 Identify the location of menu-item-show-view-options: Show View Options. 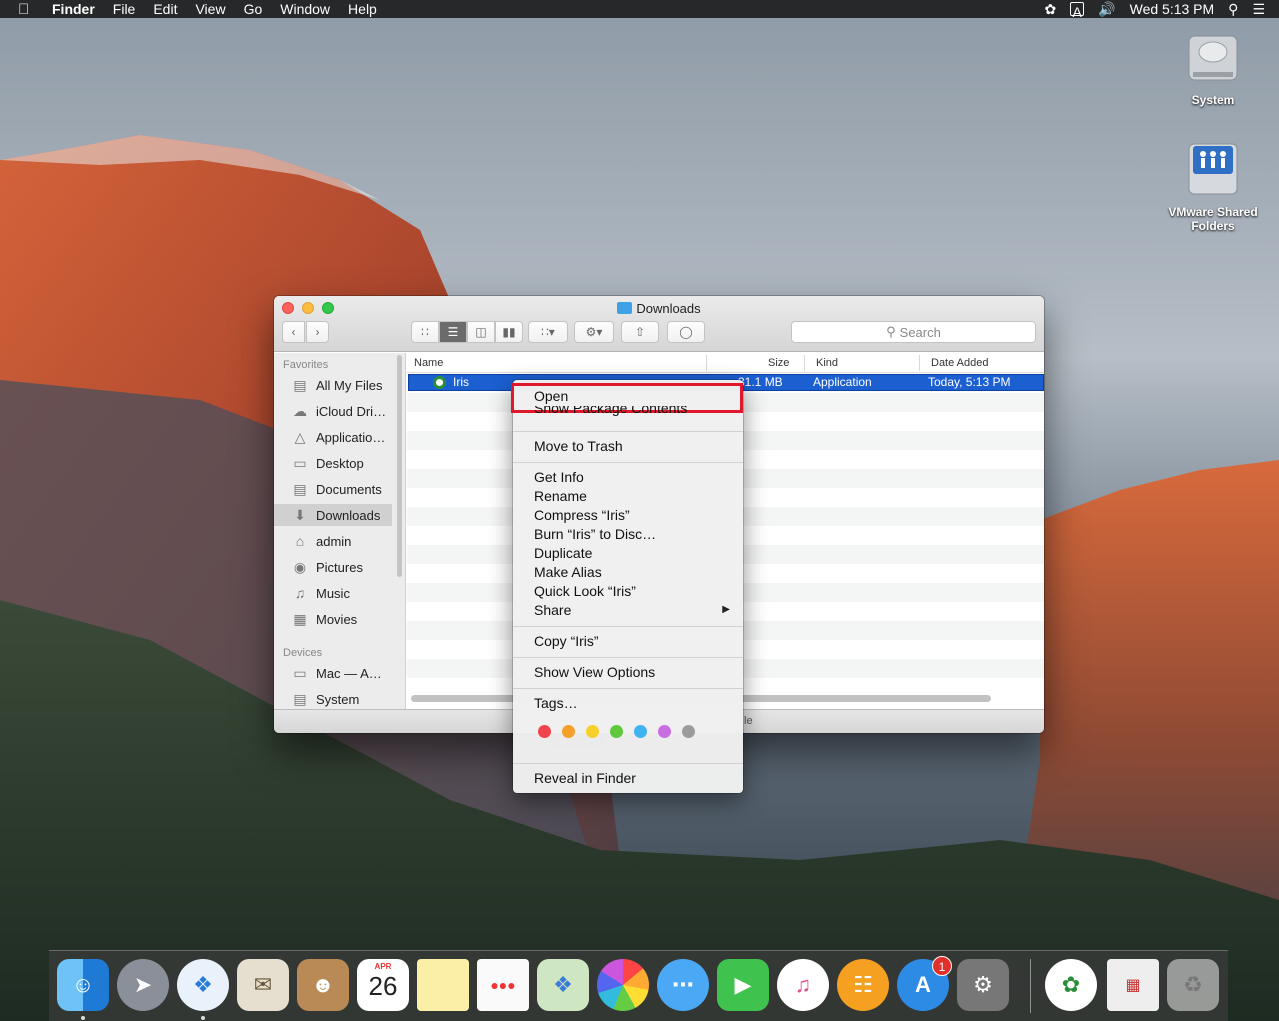
(594, 672).